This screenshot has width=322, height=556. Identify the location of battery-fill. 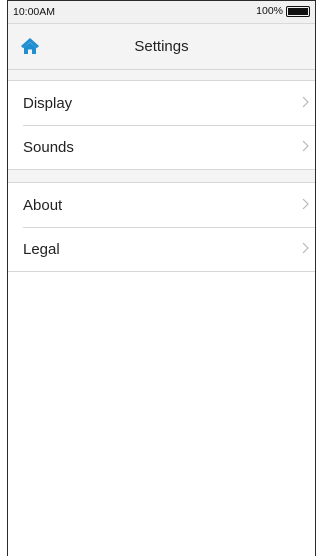
(298, 11).